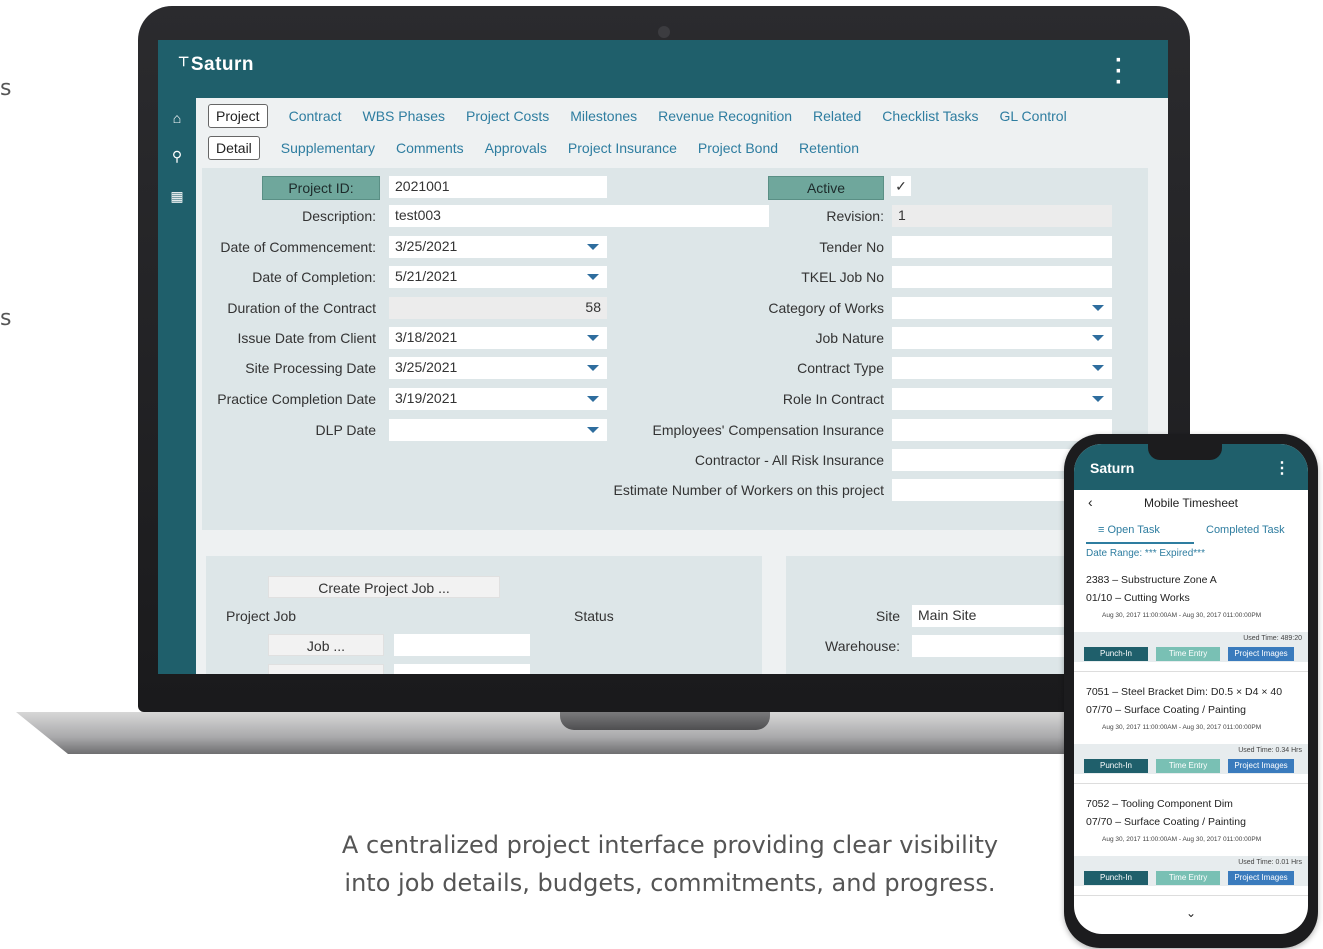 Image resolution: width=1323 pixels, height=949 pixels. What do you see at coordinates (725, 116) in the screenshot?
I see `tab-revenue-recognition: Revenue Recognition` at bounding box center [725, 116].